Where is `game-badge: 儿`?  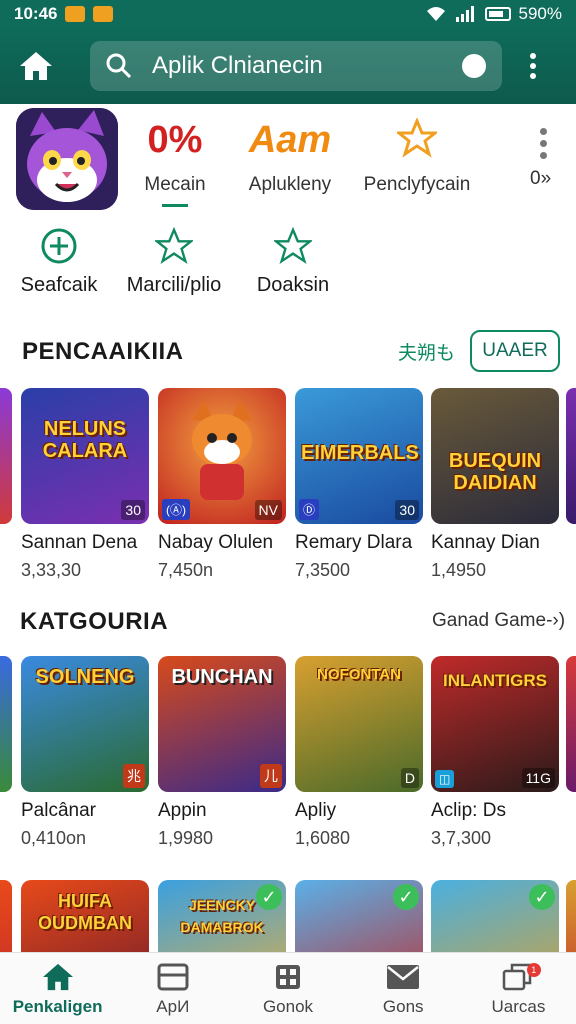 game-badge: 儿 is located at coordinates (271, 776).